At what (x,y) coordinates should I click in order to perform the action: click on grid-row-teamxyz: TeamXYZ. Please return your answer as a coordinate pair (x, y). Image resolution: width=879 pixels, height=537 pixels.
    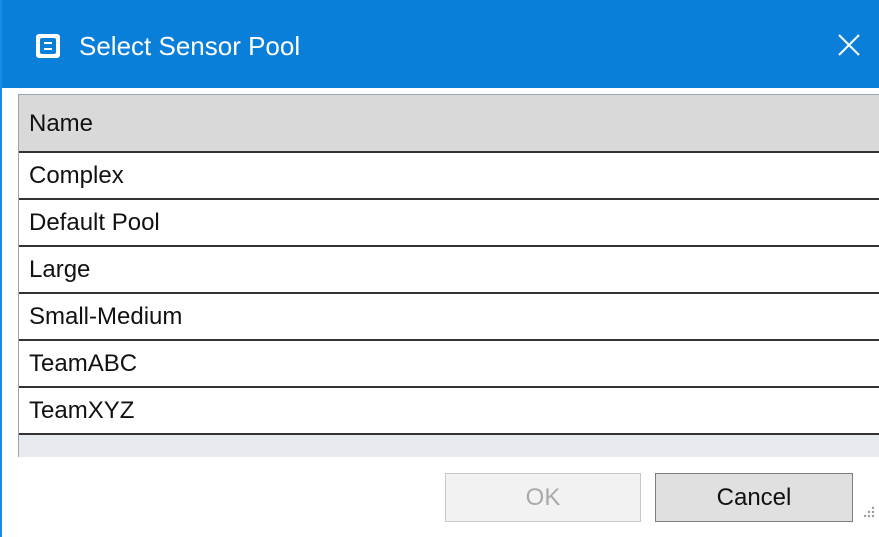
    Looking at the image, I should click on (449, 411).